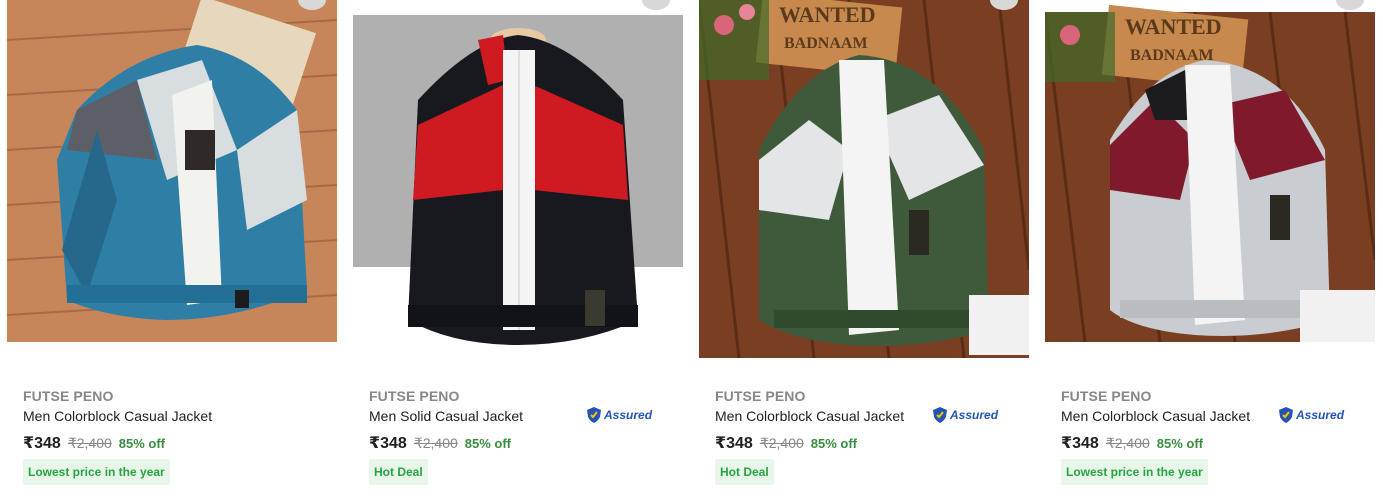 The height and width of the screenshot is (501, 1383). Describe the element at coordinates (446, 416) in the screenshot. I see `product-title: Men Solid Casual Jacket` at that location.